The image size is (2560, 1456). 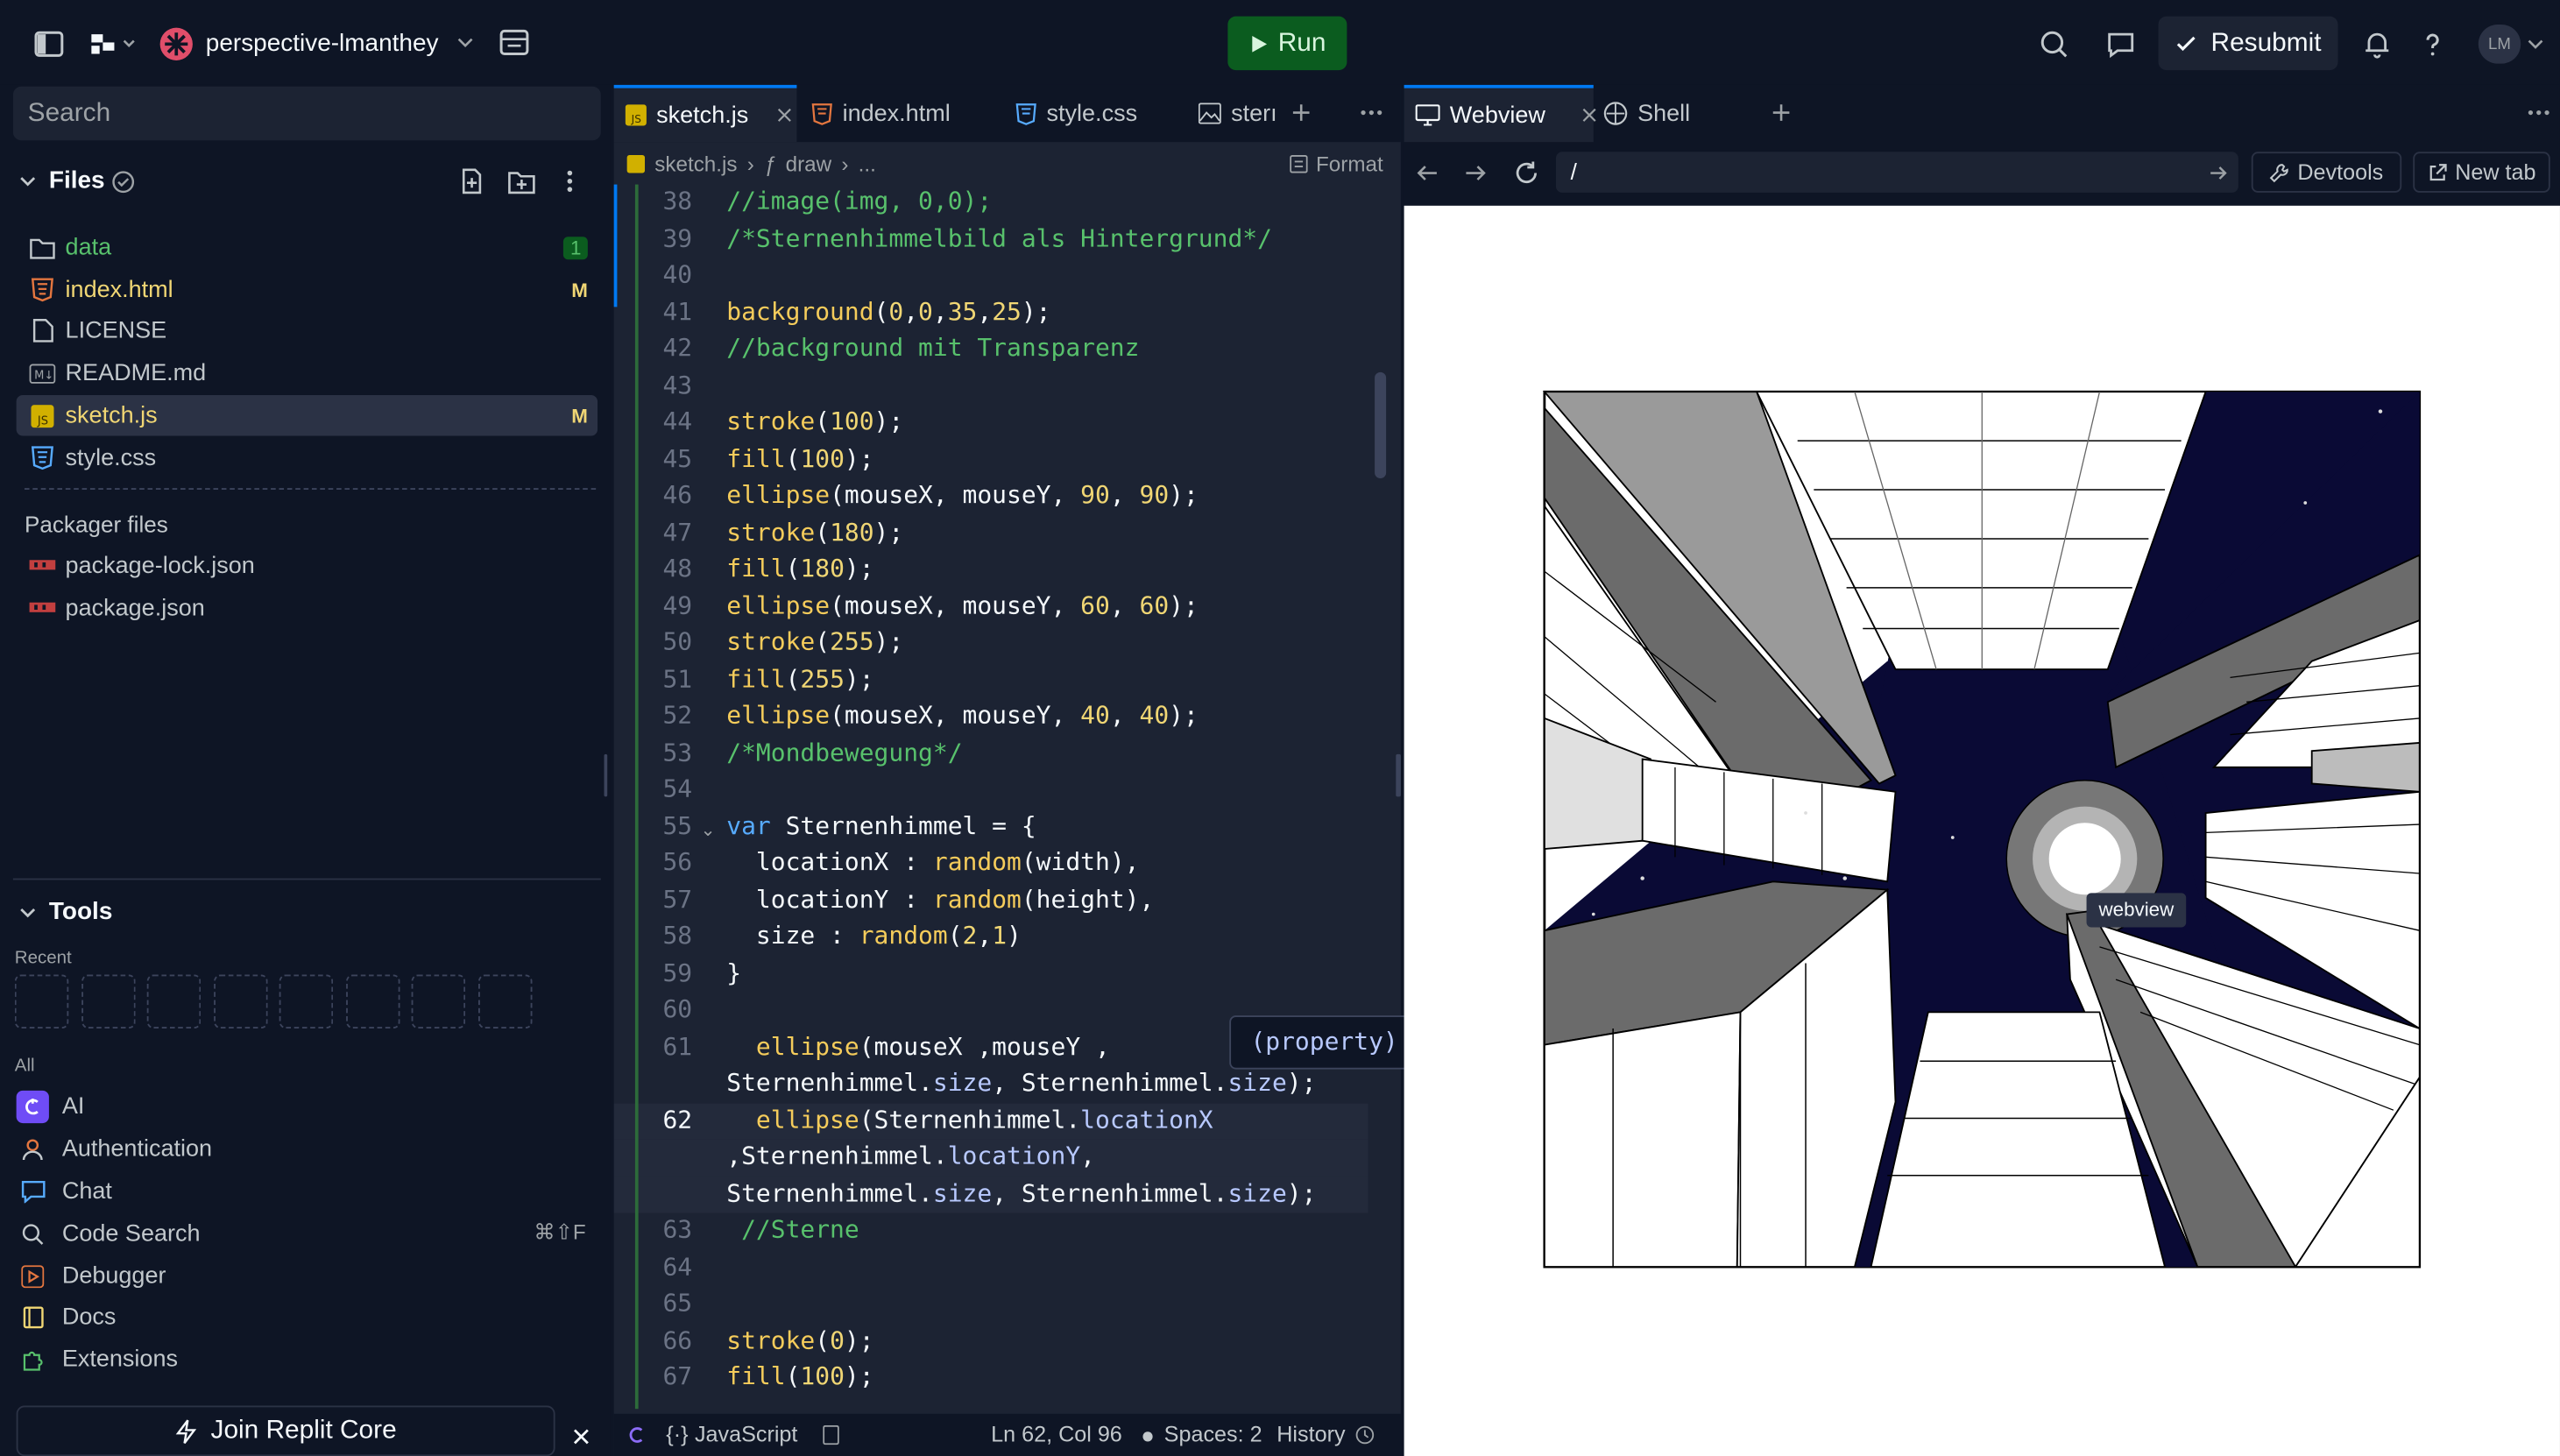 What do you see at coordinates (969, 1119) in the screenshot?
I see `code-line: ellipse(Sternenhimmel.locationX` at bounding box center [969, 1119].